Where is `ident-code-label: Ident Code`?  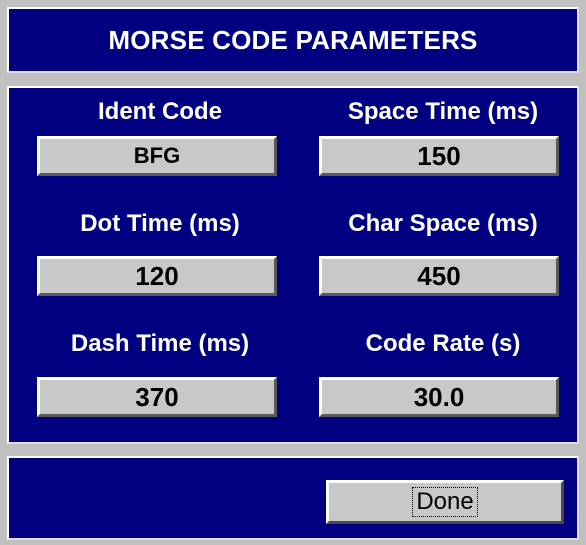
ident-code-label: Ident Code is located at coordinates (160, 111).